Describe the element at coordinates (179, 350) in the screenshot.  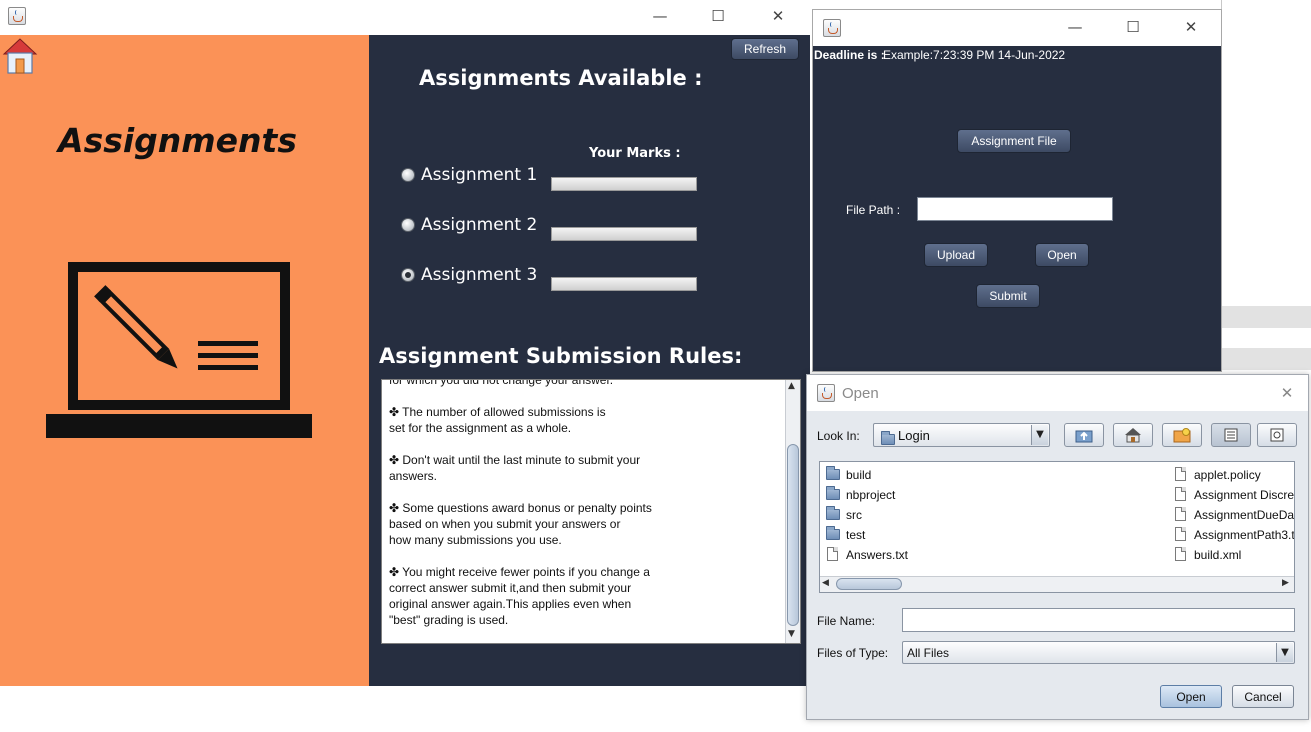
I see `laptop-pencil-icon` at that location.